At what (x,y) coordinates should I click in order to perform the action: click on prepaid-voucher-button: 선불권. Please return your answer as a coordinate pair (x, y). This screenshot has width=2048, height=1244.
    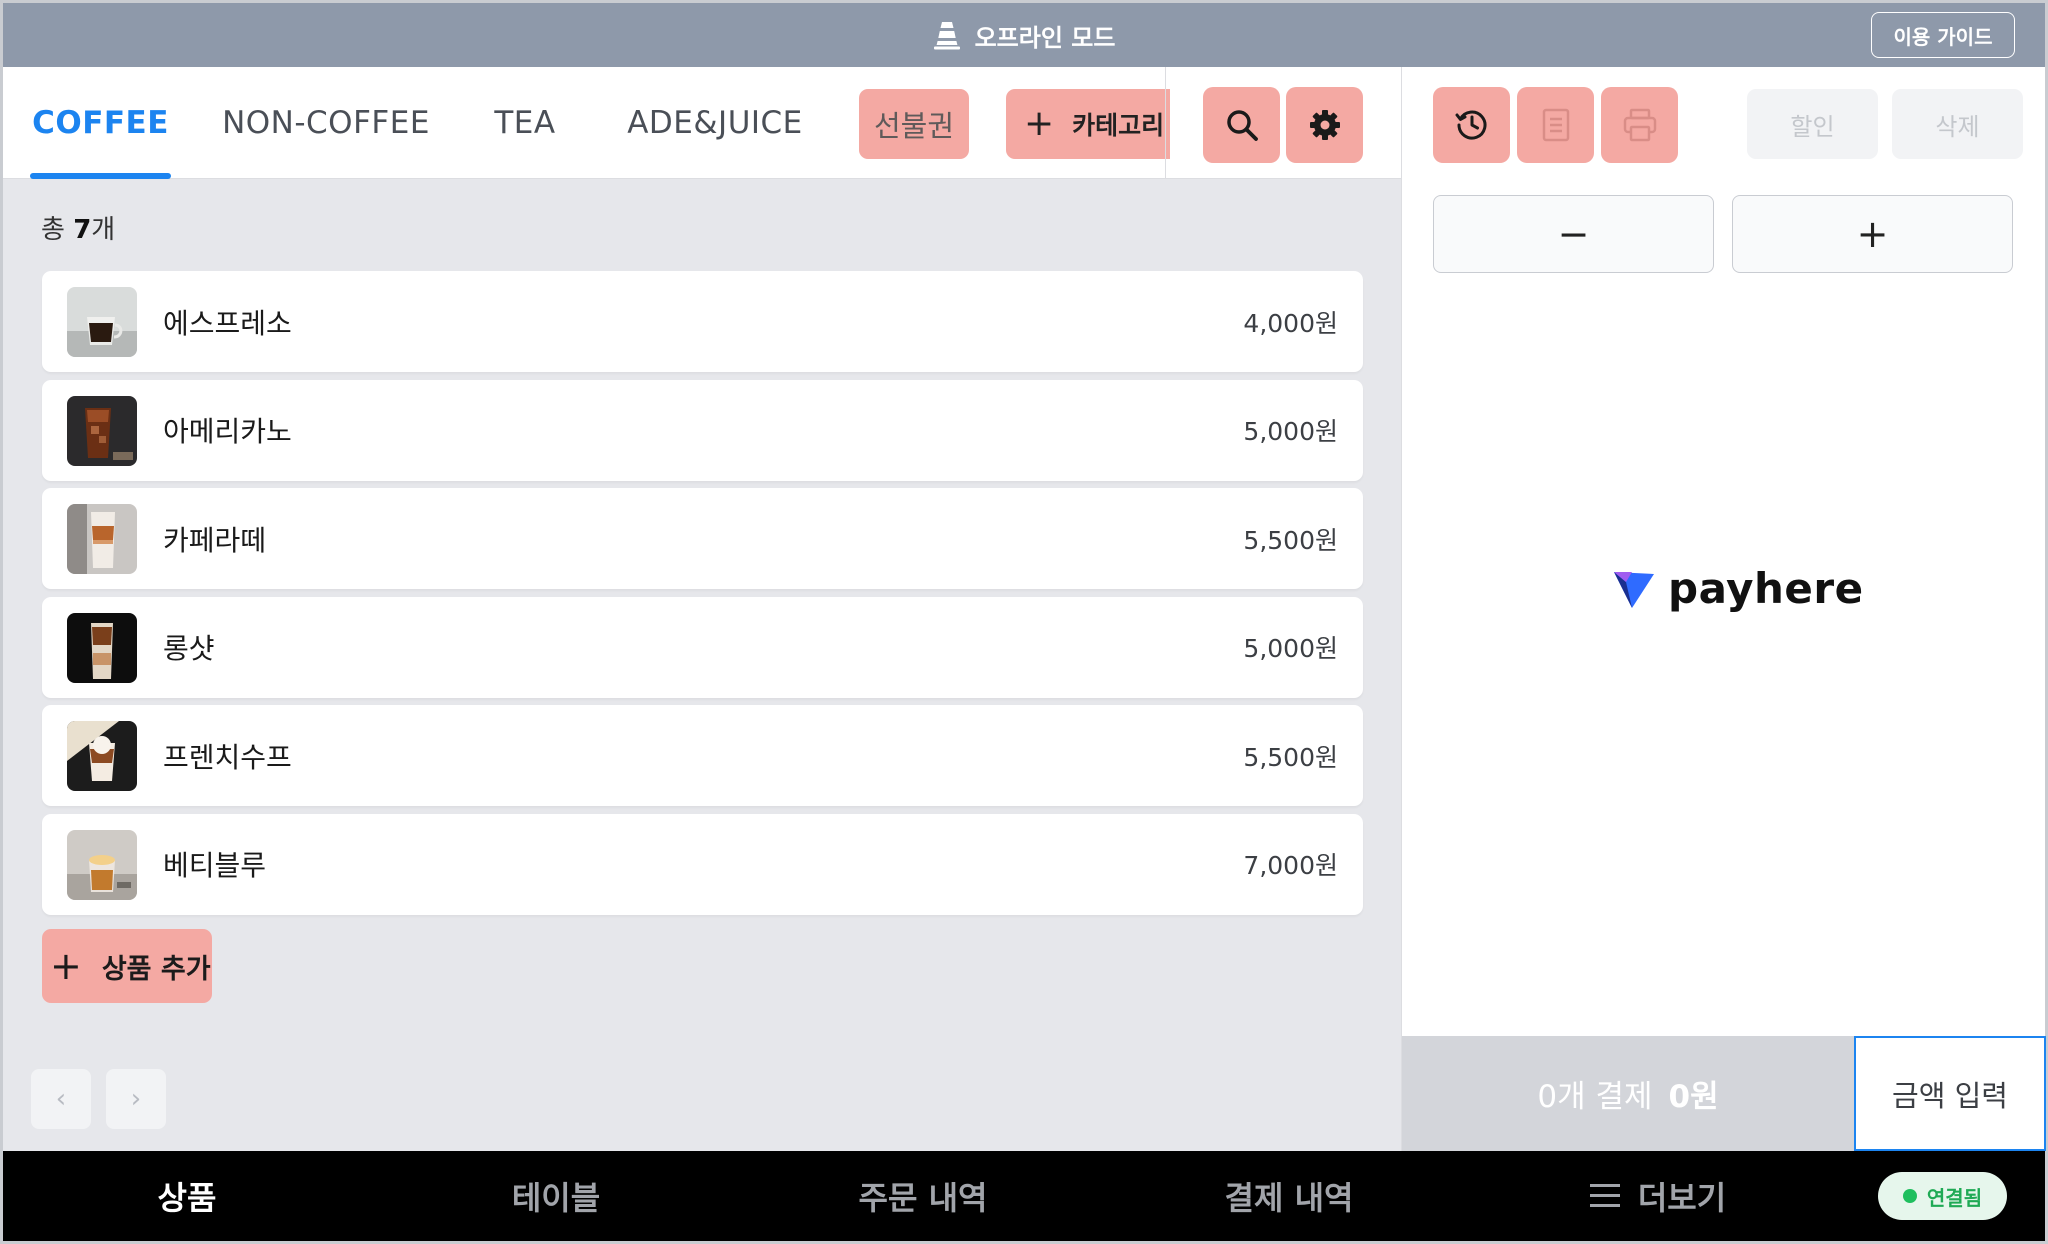
    Looking at the image, I should click on (914, 124).